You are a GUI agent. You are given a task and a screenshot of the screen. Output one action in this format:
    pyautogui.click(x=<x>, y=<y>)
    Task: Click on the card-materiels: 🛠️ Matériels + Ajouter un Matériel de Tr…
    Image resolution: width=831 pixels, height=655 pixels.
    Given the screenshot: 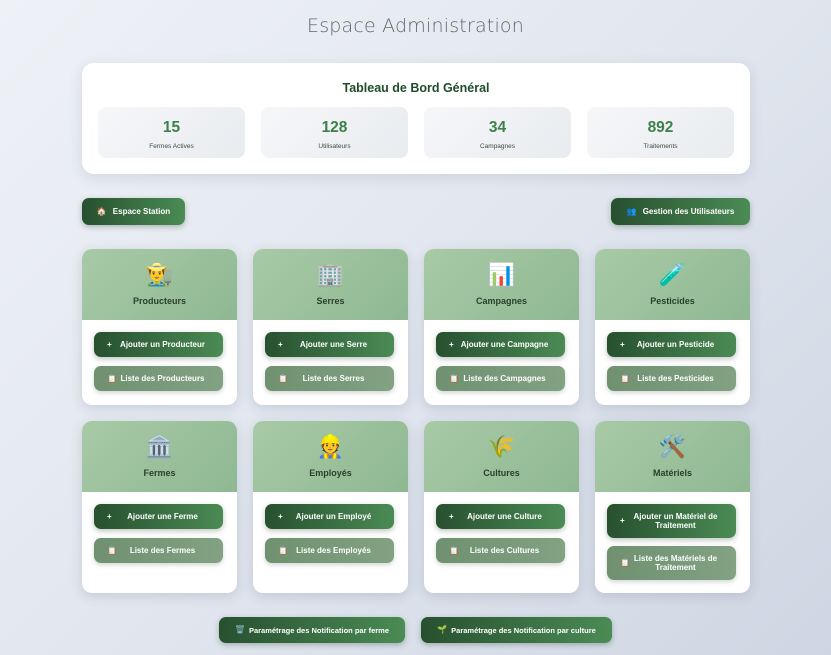 What is the action you would take?
    pyautogui.click(x=672, y=507)
    